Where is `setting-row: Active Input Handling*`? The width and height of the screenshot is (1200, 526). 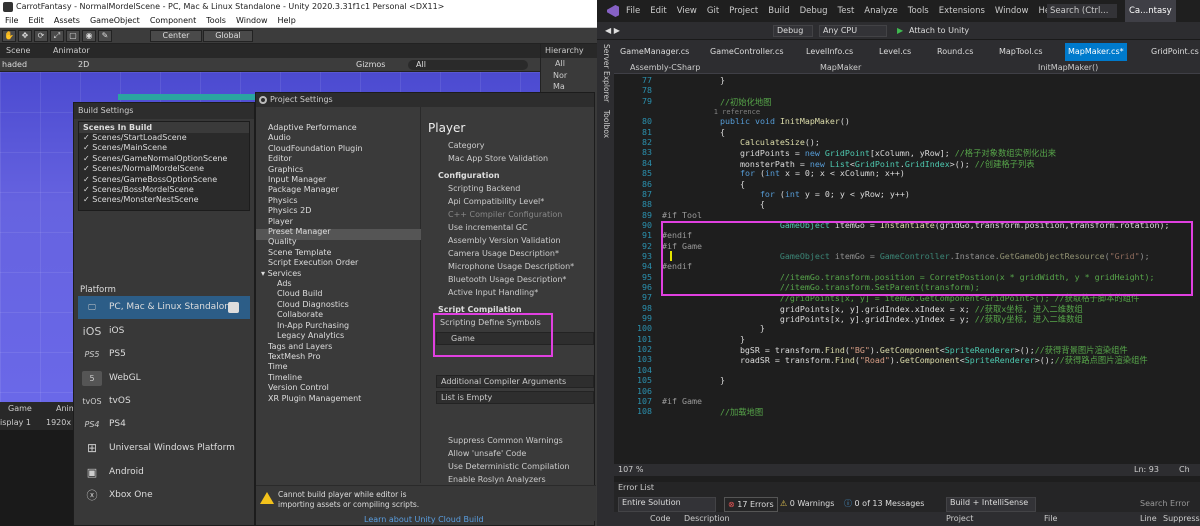 setting-row: Active Input Handling* is located at coordinates (493, 292).